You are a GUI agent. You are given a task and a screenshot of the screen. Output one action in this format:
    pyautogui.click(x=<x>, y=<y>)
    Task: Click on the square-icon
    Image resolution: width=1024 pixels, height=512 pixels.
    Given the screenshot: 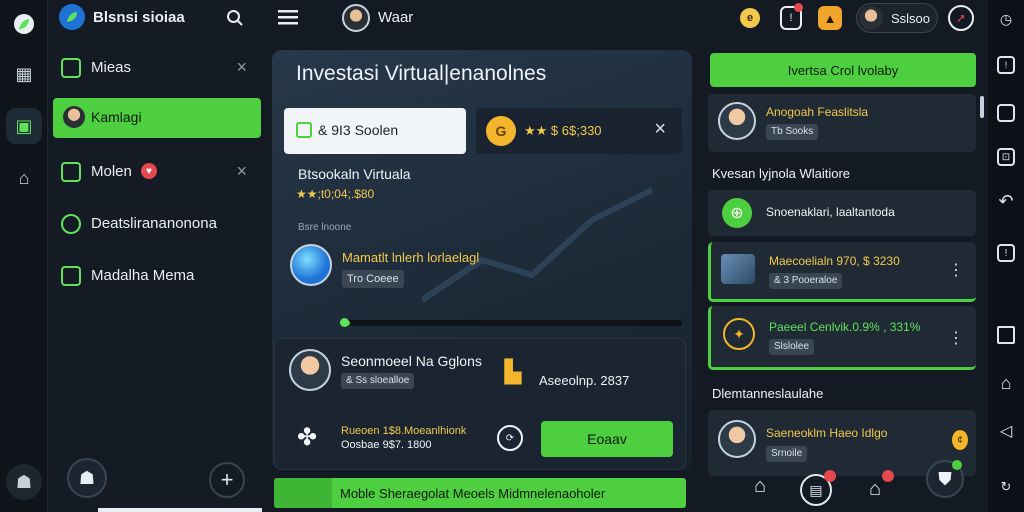 What is the action you would take?
    pyautogui.click(x=1006, y=113)
    